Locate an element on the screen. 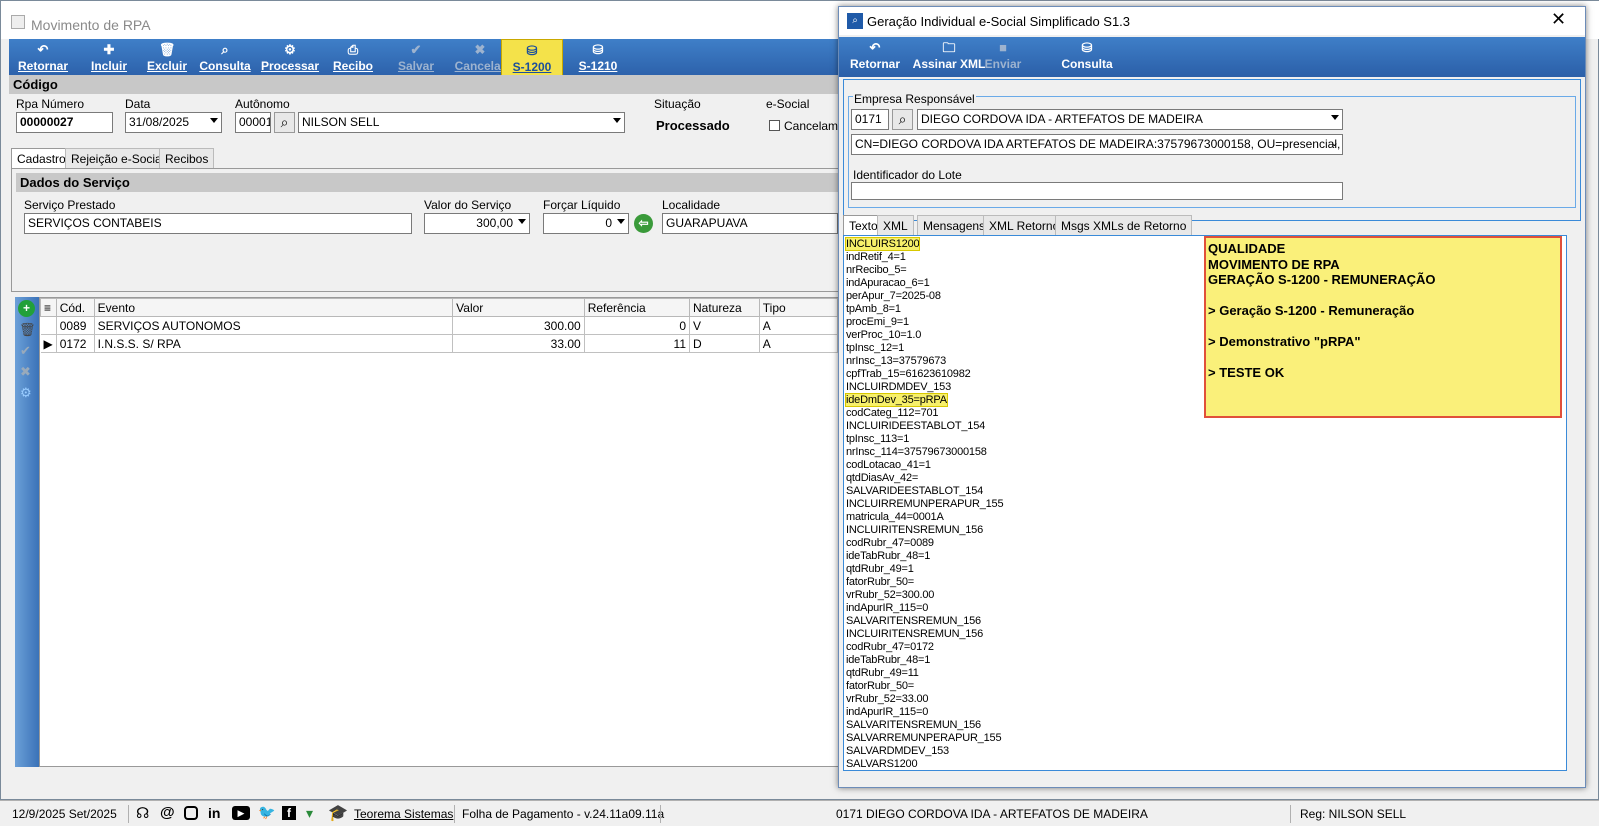 The width and height of the screenshot is (1599, 826). texto-line: INCLUIRITENSREMUN_156 is located at coordinates (924, 634).